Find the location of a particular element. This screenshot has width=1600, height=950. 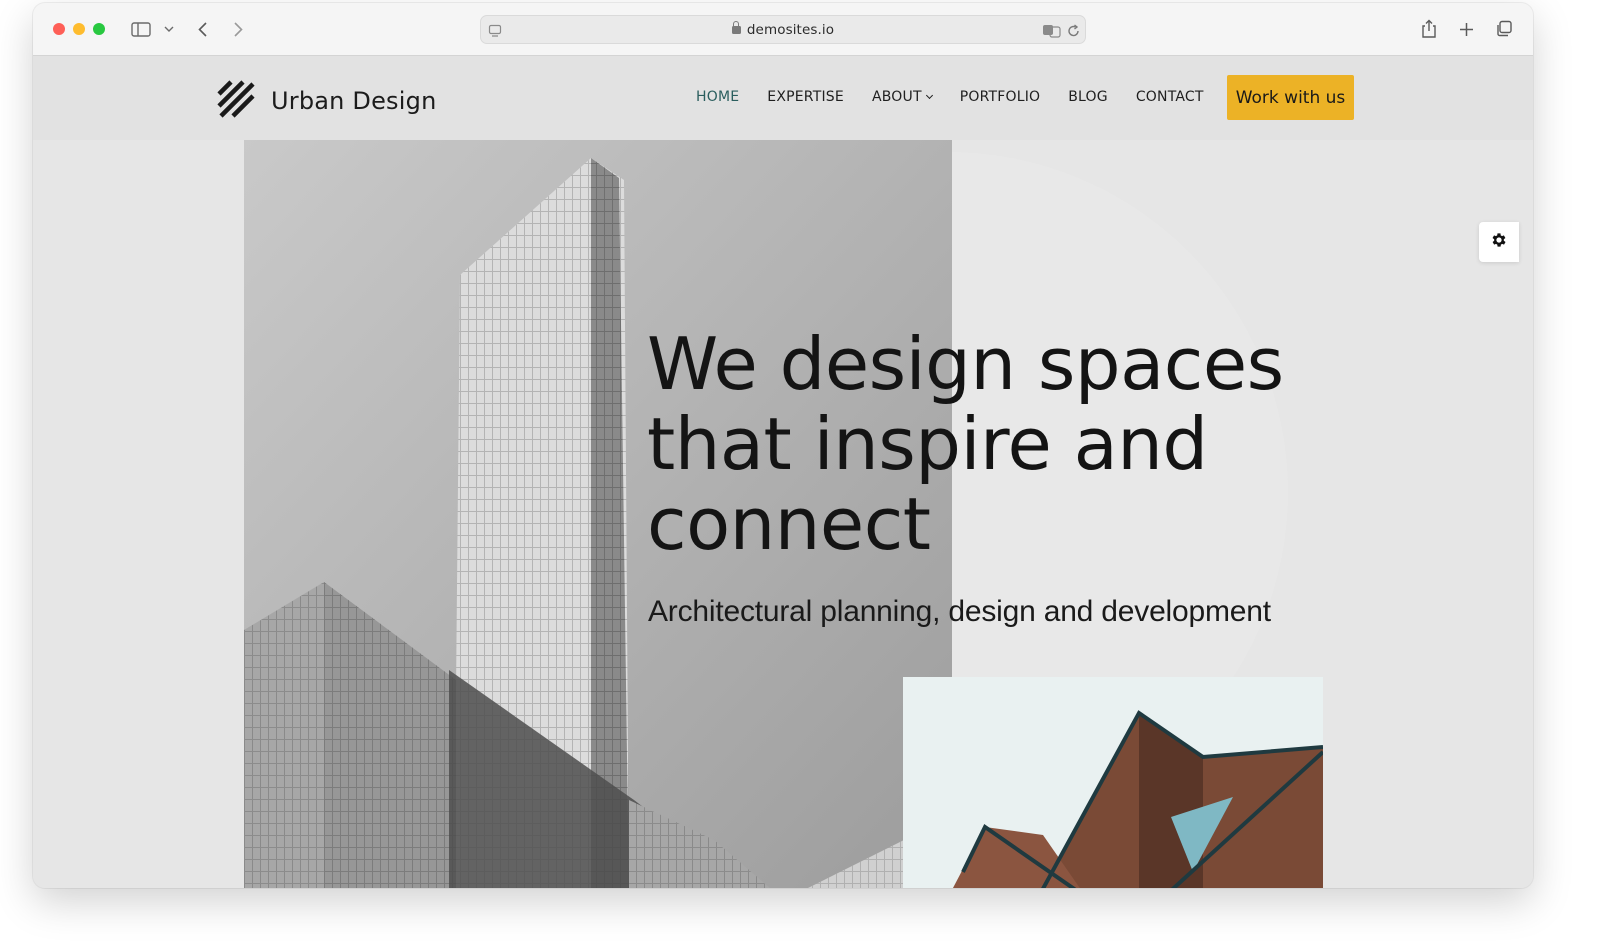

browser-toolbar: demosites.io is located at coordinates (783, 29).